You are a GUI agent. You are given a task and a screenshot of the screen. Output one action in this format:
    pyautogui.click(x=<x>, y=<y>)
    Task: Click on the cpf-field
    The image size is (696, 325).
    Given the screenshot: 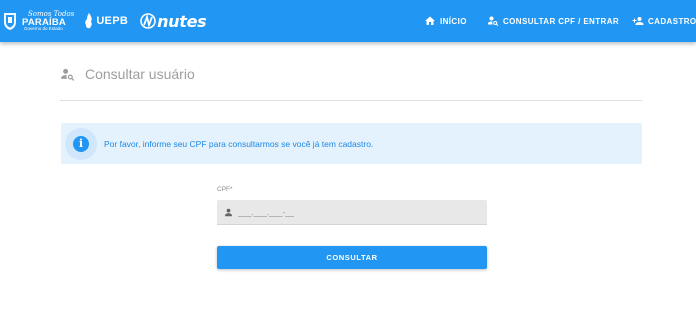 What is the action you would take?
    pyautogui.click(x=352, y=212)
    